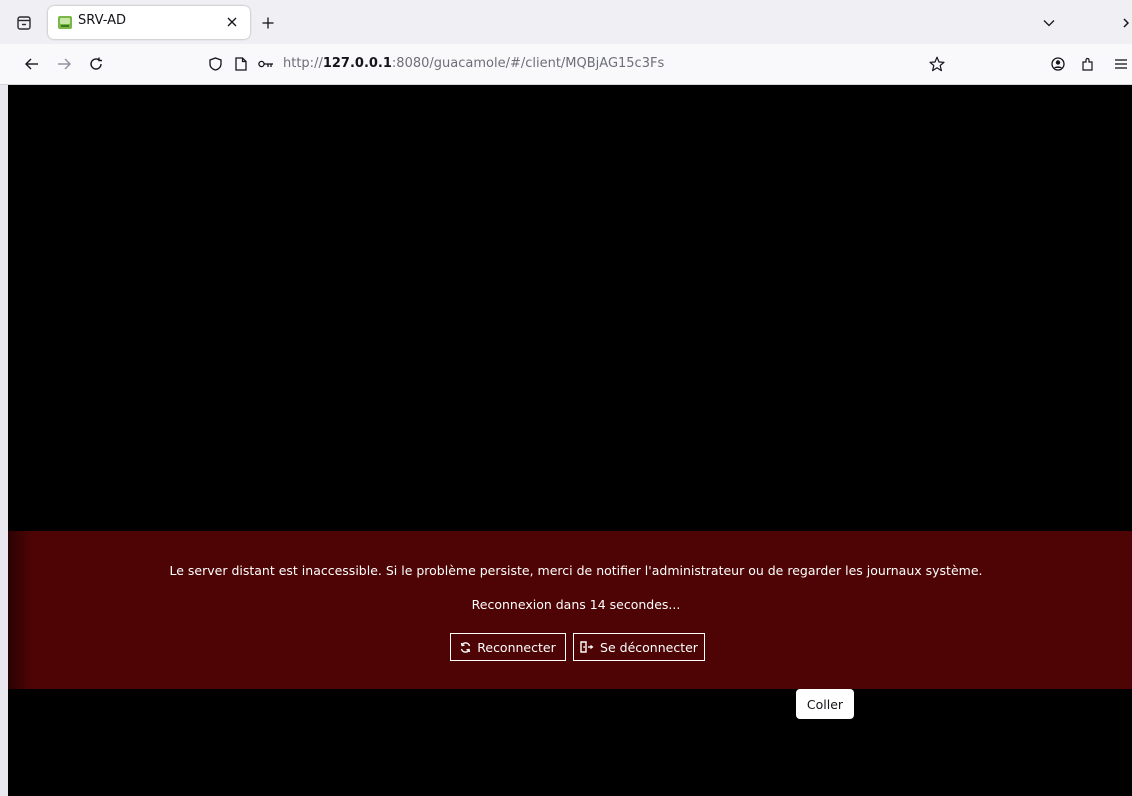  I want to click on chevron-down-icon, so click(1049, 23).